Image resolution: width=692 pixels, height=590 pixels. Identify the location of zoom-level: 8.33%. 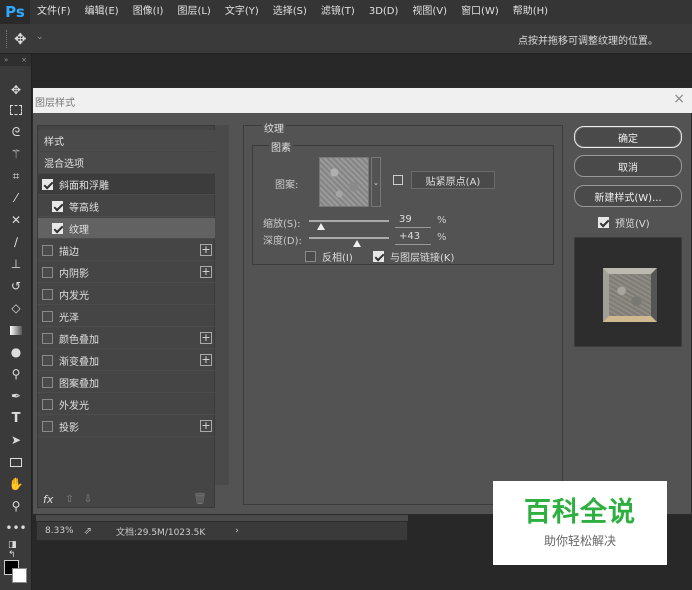
(59, 531).